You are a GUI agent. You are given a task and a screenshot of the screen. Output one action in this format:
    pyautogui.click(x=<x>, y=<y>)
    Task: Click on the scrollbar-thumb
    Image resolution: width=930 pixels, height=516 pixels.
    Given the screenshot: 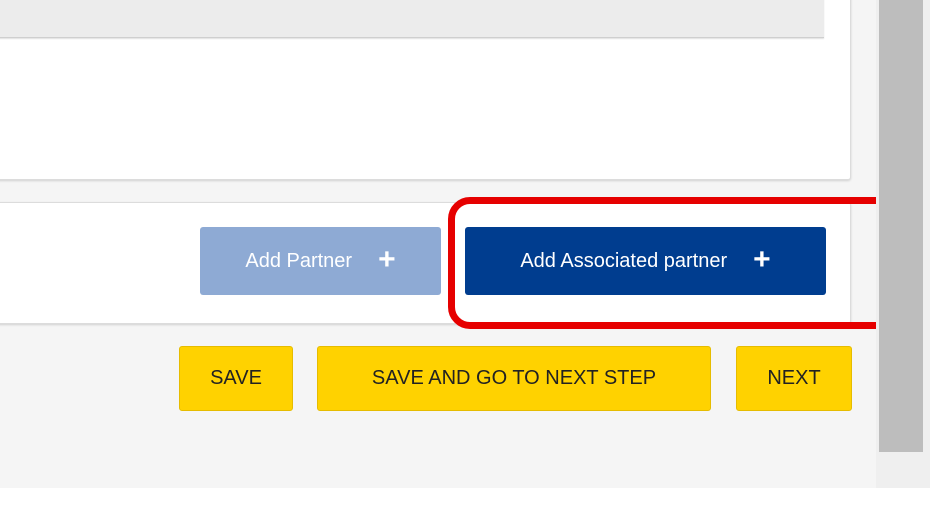 What is the action you would take?
    pyautogui.click(x=901, y=226)
    